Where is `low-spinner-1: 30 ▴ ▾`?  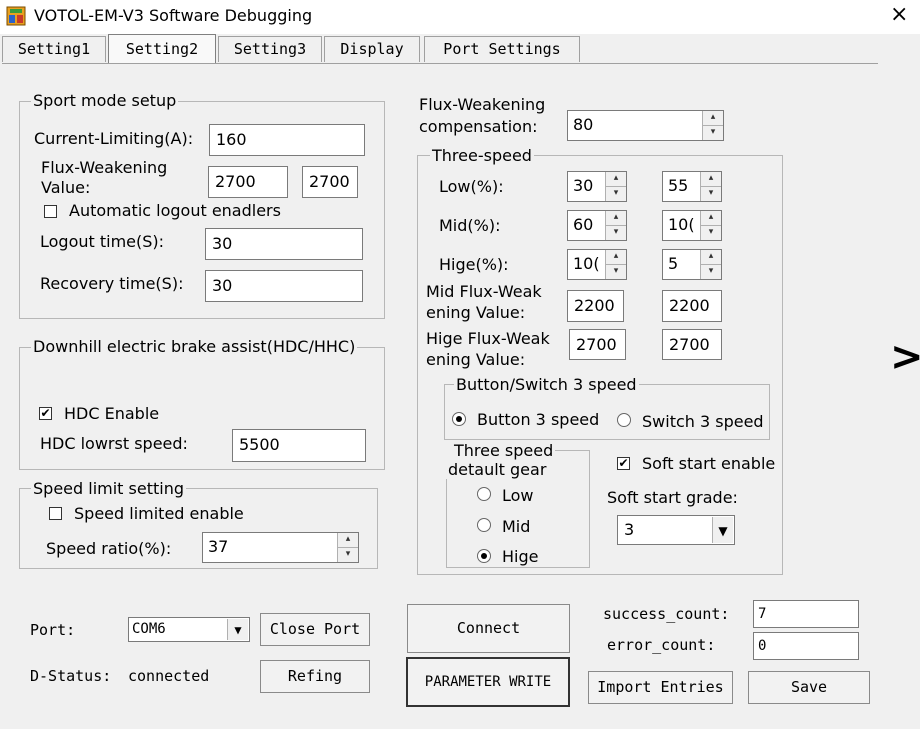
low-spinner-1: 30 ▴ ▾ is located at coordinates (597, 186).